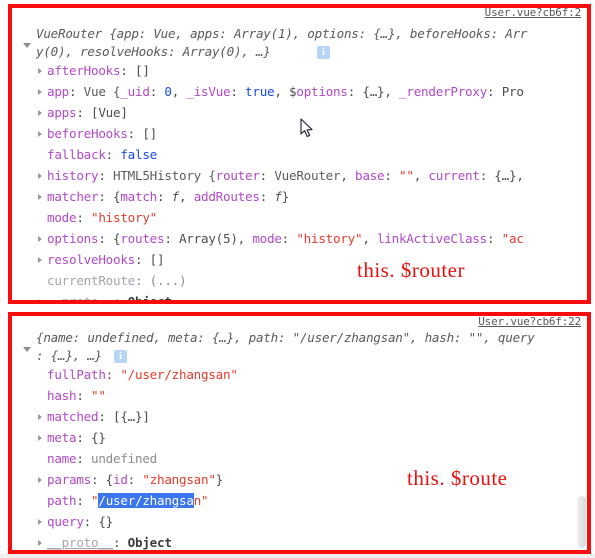 The image size is (595, 558). Describe the element at coordinates (142, 375) in the screenshot. I see `console-row-fullPath: fullPath: "/user/zhangsan"` at that location.